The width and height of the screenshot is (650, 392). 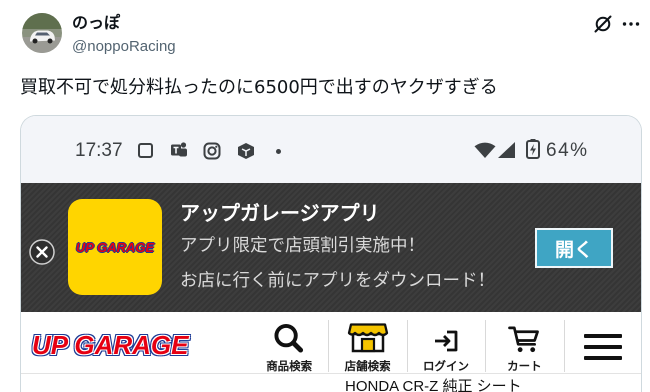 What do you see at coordinates (179, 149) in the screenshot?
I see `teams-icon` at bounding box center [179, 149].